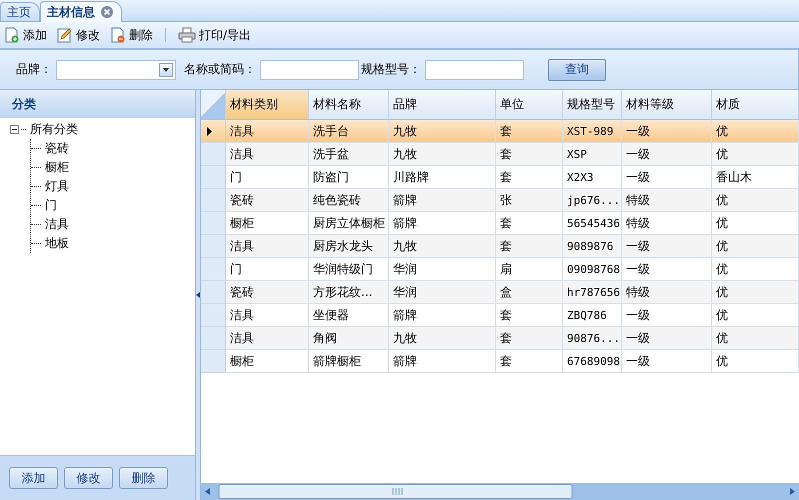  I want to click on panel-button: 修改, so click(88, 478).